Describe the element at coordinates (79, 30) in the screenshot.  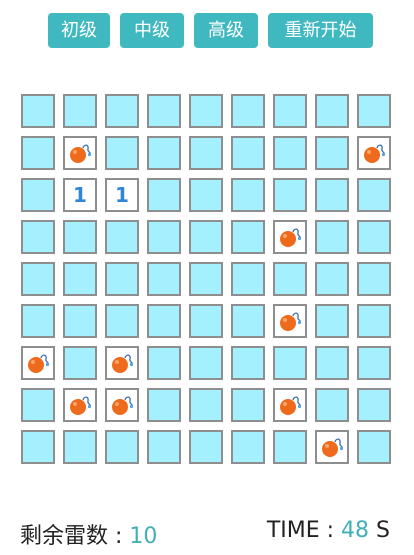
I see `beginner-button: 初级` at that location.